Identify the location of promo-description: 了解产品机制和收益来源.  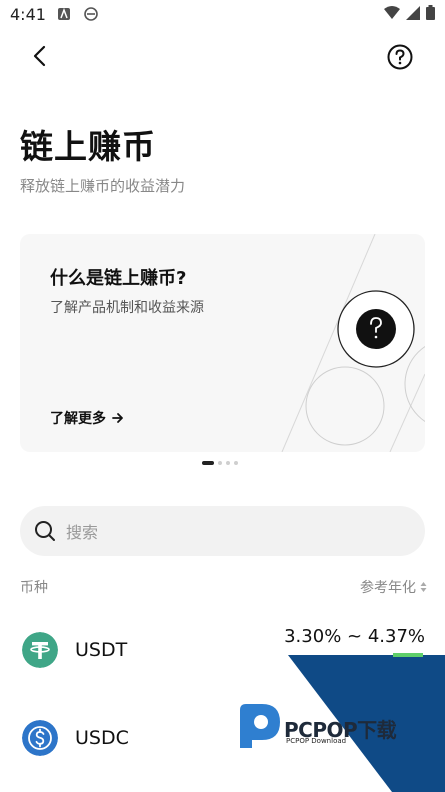
(127, 308).